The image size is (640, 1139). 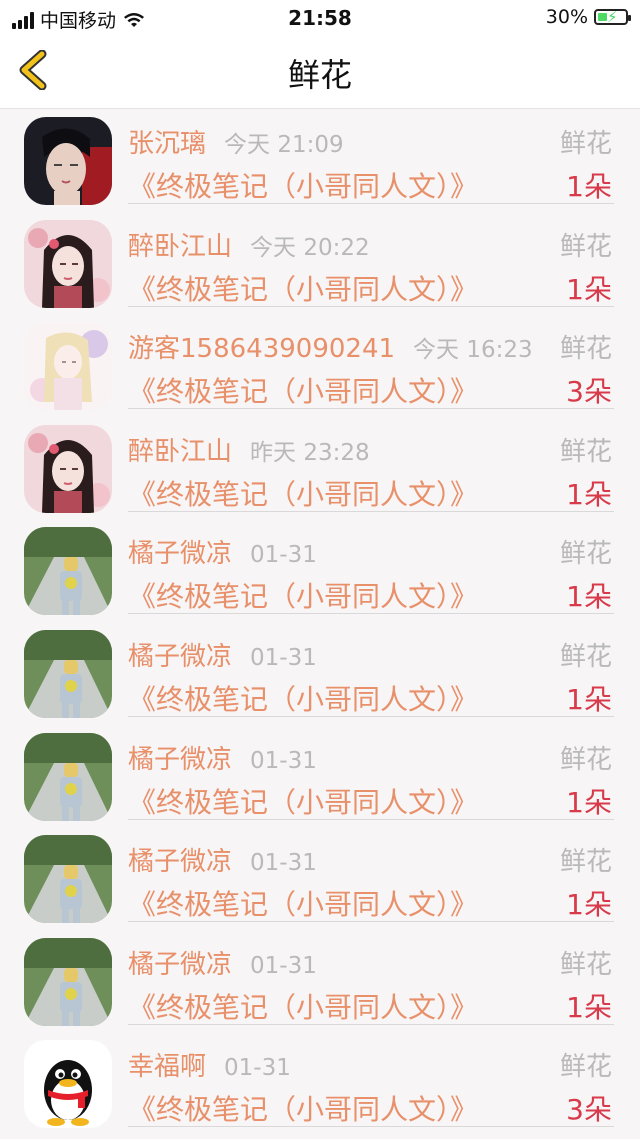 I want to click on list-item: 张沉璃 今天 21:09 鲜花《终极笔记（小哥同人文）》 1朵, so click(x=320, y=160).